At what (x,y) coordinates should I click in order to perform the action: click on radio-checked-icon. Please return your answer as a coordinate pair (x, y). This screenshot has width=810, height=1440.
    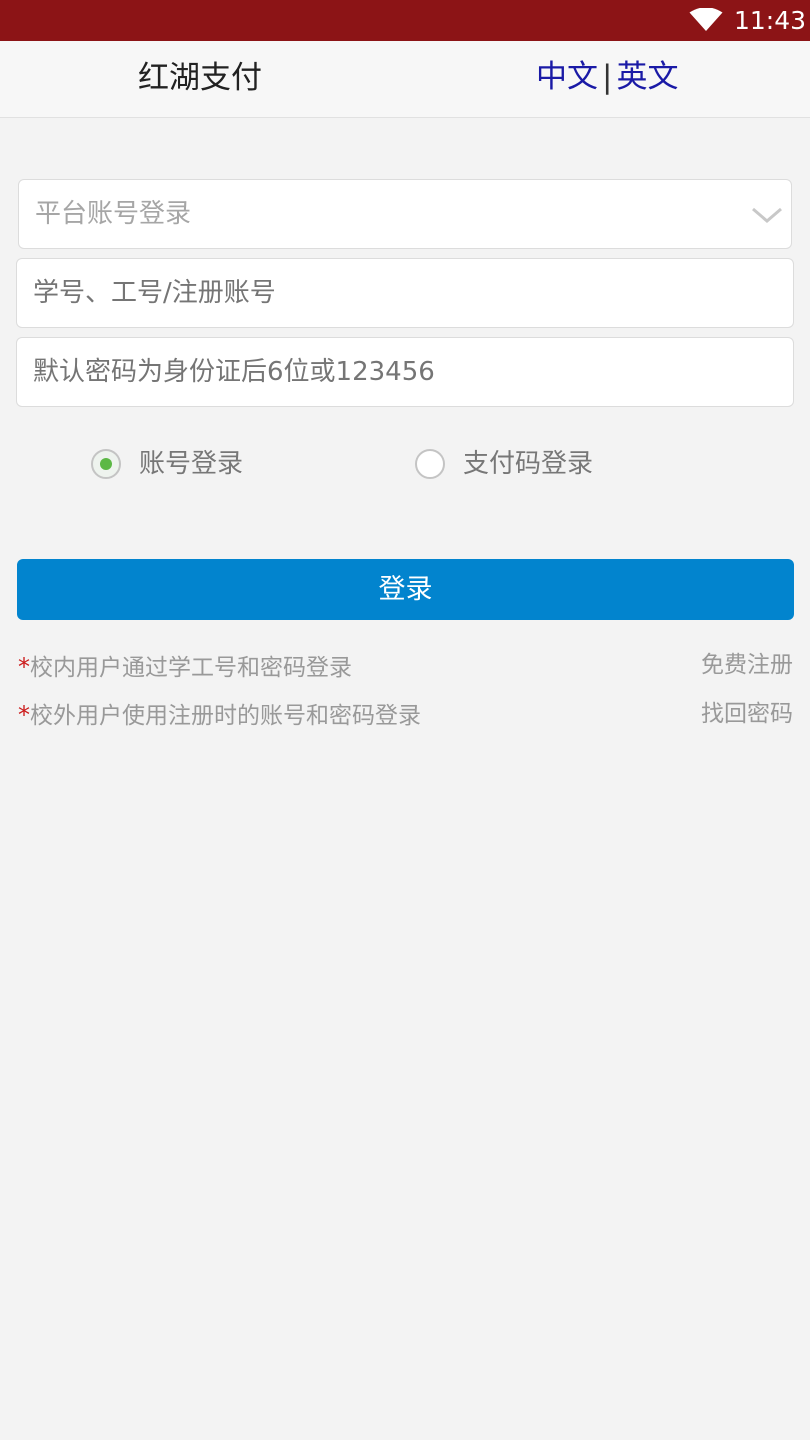
    Looking at the image, I should click on (106, 464).